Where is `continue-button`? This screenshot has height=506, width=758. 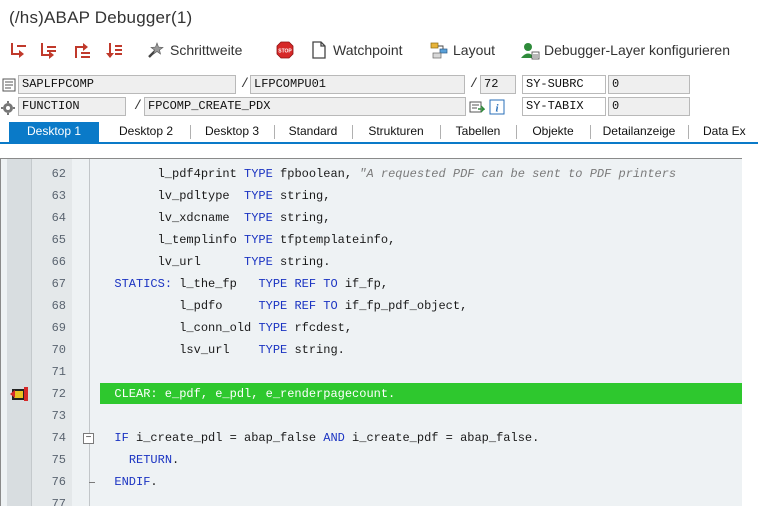
continue-button is located at coordinates (116, 50).